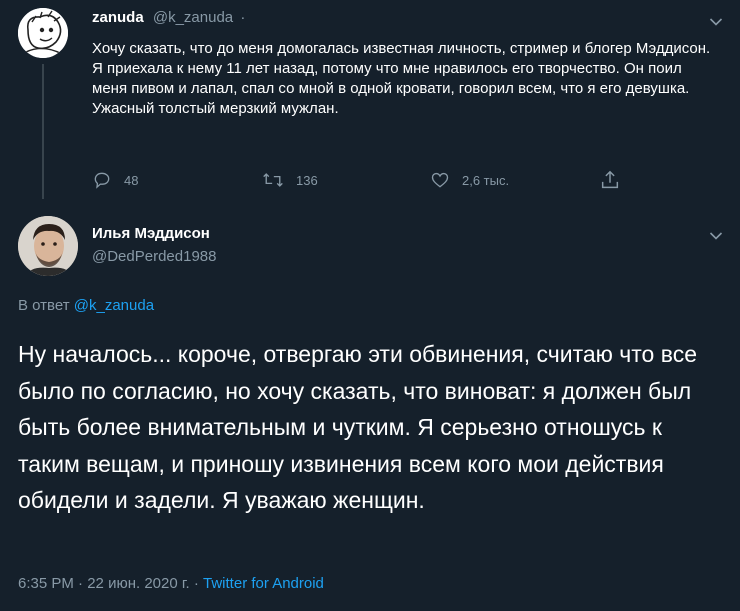 This screenshot has width=740, height=611. I want to click on like-button: 2,6 тыс., so click(469, 180).